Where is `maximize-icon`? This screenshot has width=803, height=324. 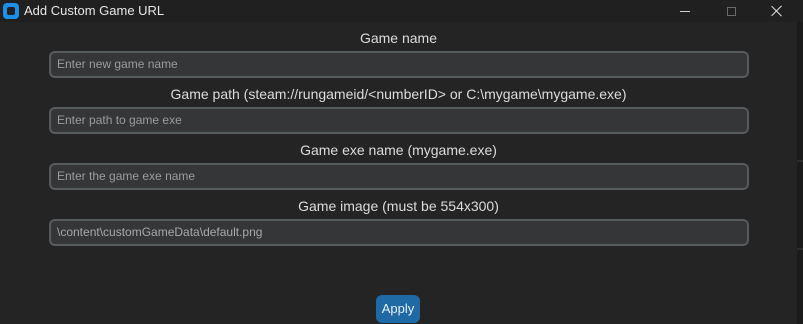
maximize-icon is located at coordinates (731, 11).